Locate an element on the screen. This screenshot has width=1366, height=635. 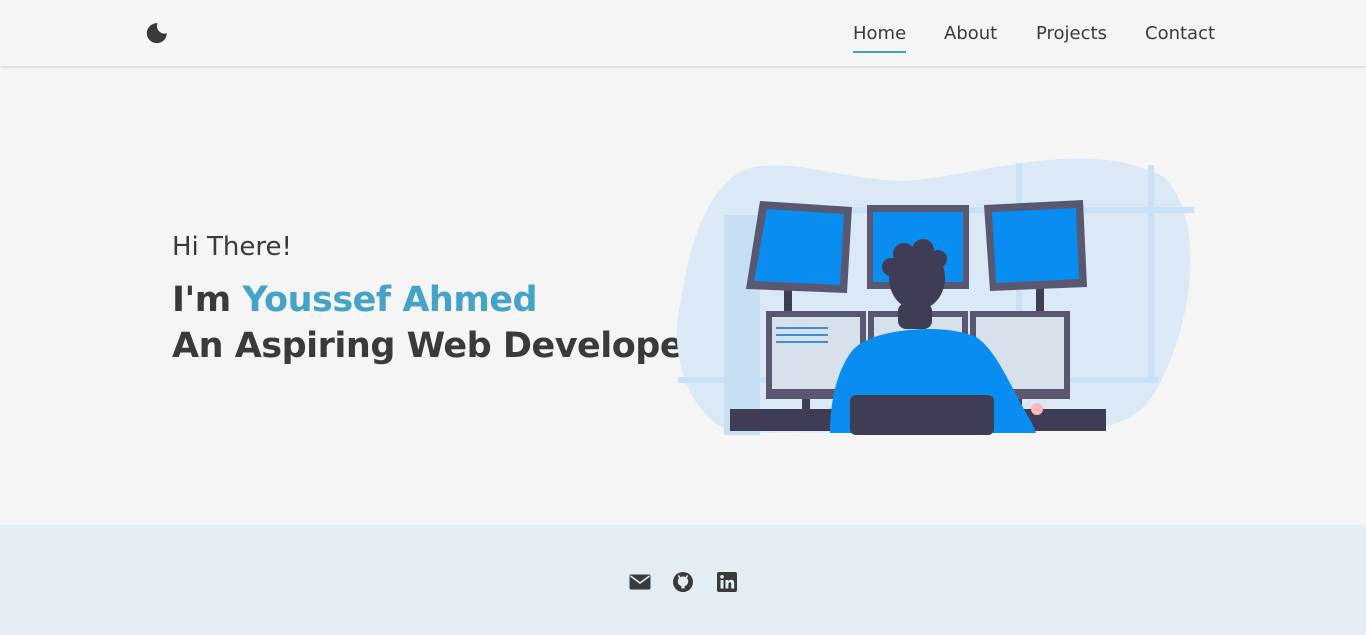
github-icon is located at coordinates (683, 582).